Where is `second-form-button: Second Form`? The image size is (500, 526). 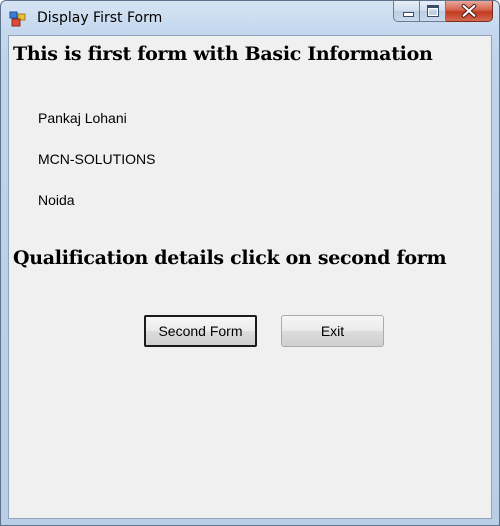
second-form-button: Second Form is located at coordinates (200, 331).